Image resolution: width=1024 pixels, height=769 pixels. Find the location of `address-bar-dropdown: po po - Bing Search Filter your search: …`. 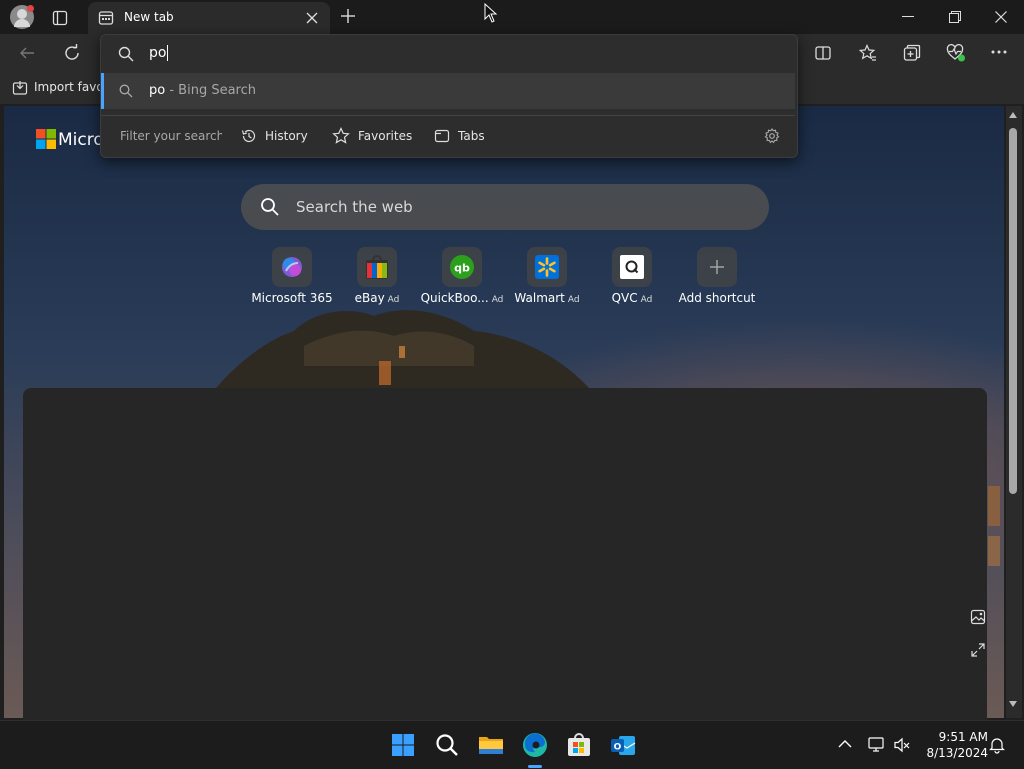

address-bar-dropdown: po po - Bing Search Filter your search: … is located at coordinates (449, 96).